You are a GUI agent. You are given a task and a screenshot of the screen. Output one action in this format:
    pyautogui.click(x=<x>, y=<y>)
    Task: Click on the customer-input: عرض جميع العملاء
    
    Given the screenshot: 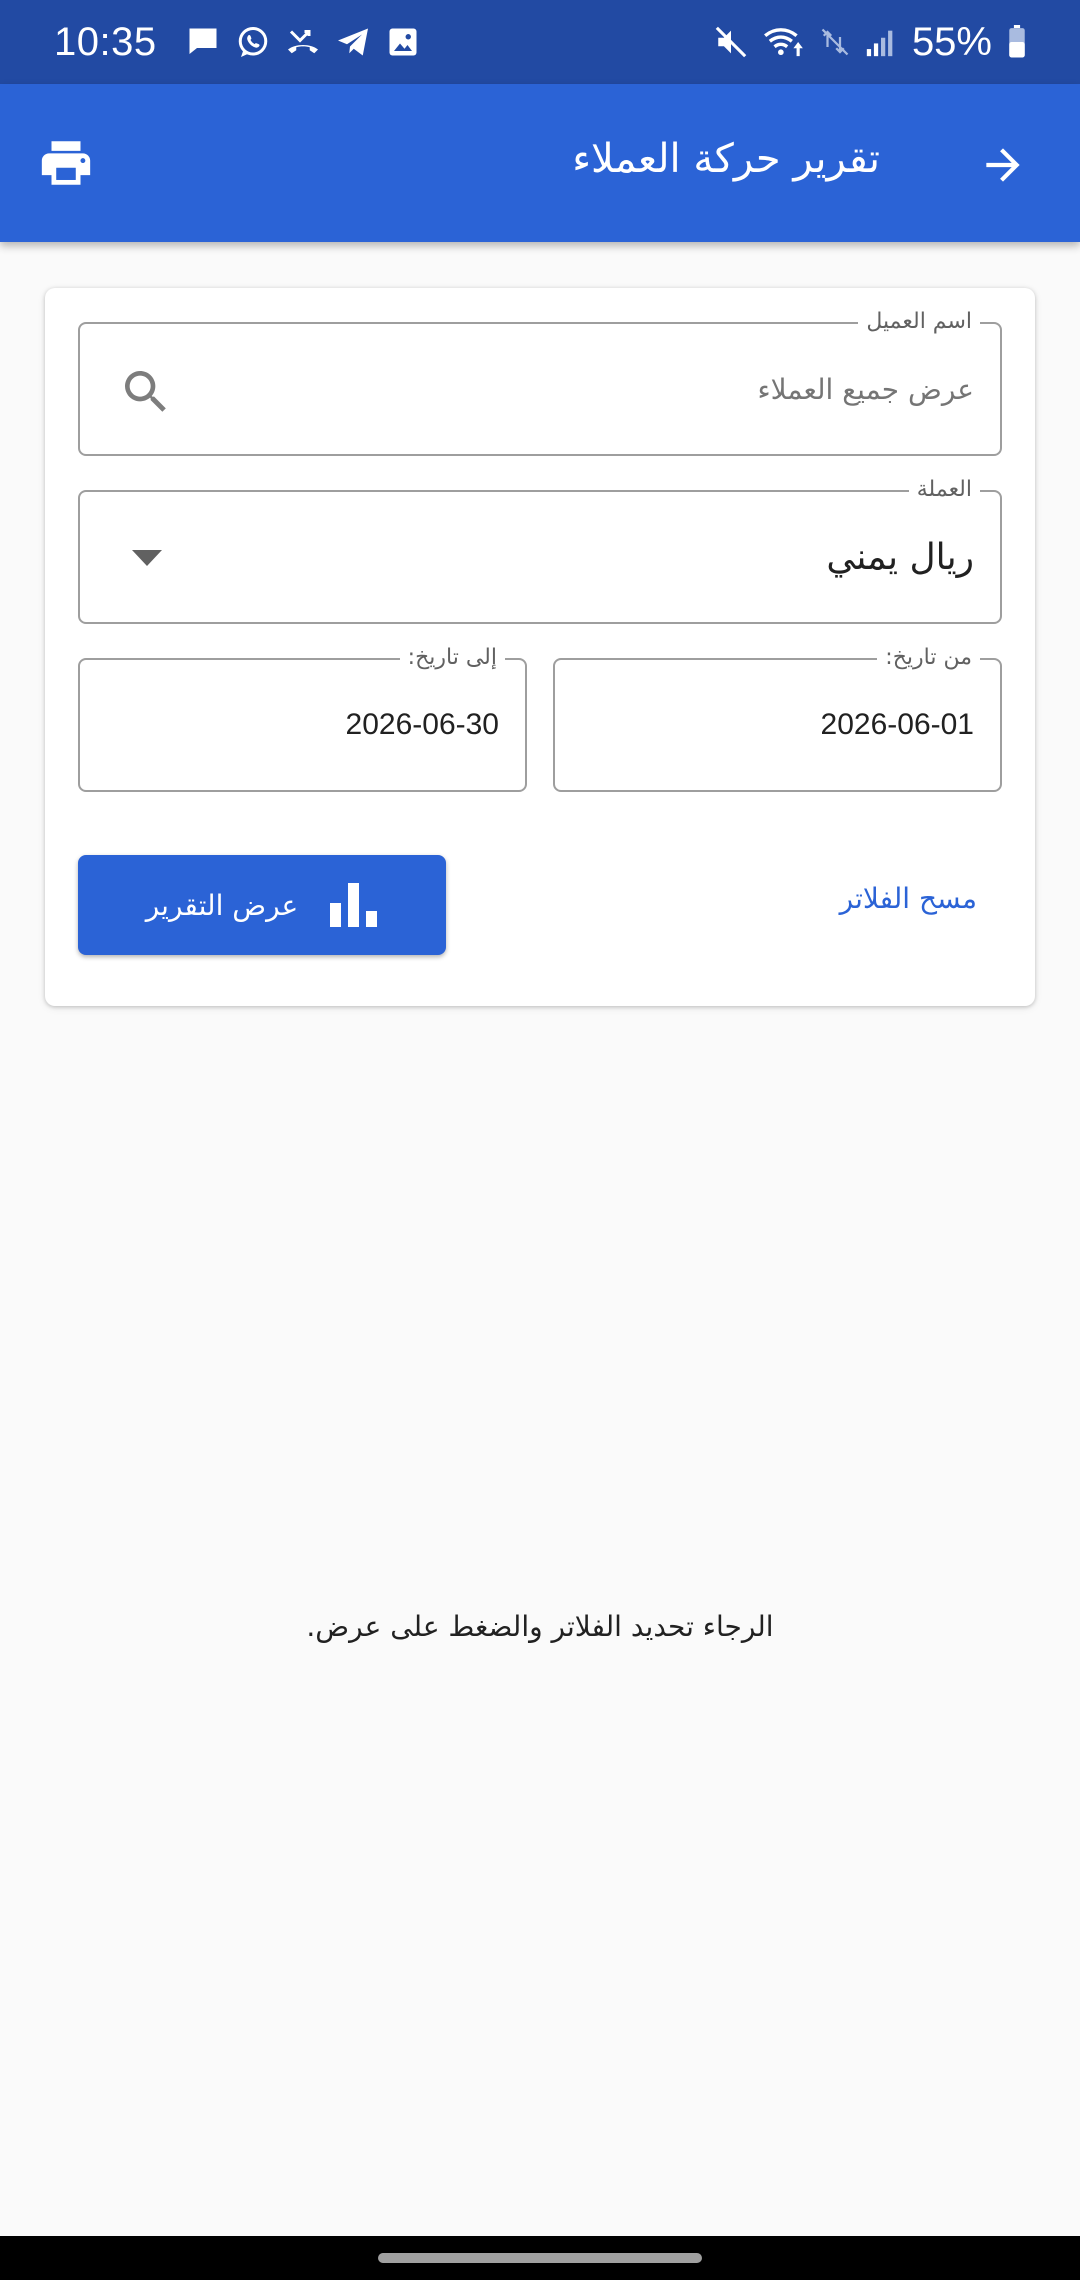 What is the action you would take?
    pyautogui.click(x=865, y=389)
    